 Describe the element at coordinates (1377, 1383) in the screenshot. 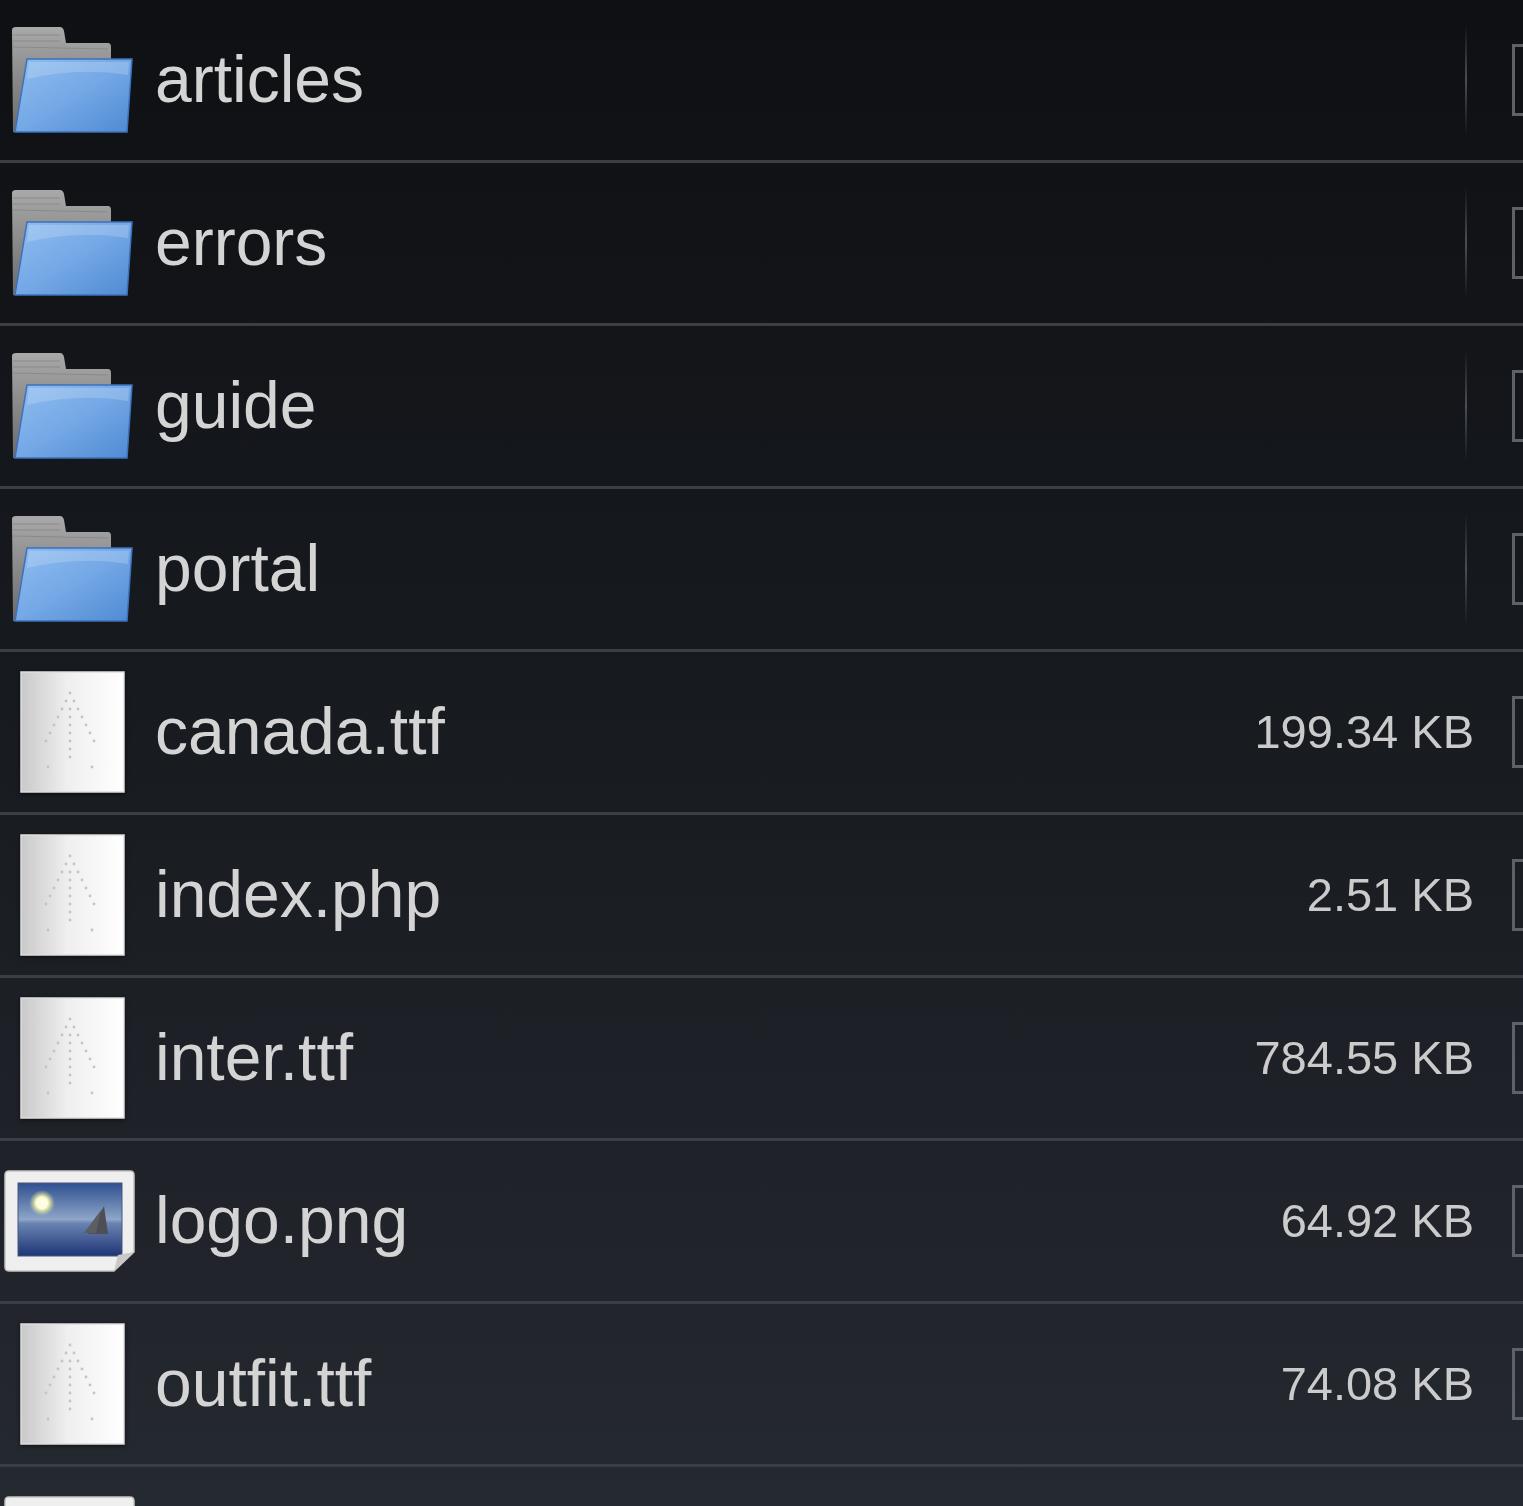

I see `file-size: 74.08 KB` at that location.